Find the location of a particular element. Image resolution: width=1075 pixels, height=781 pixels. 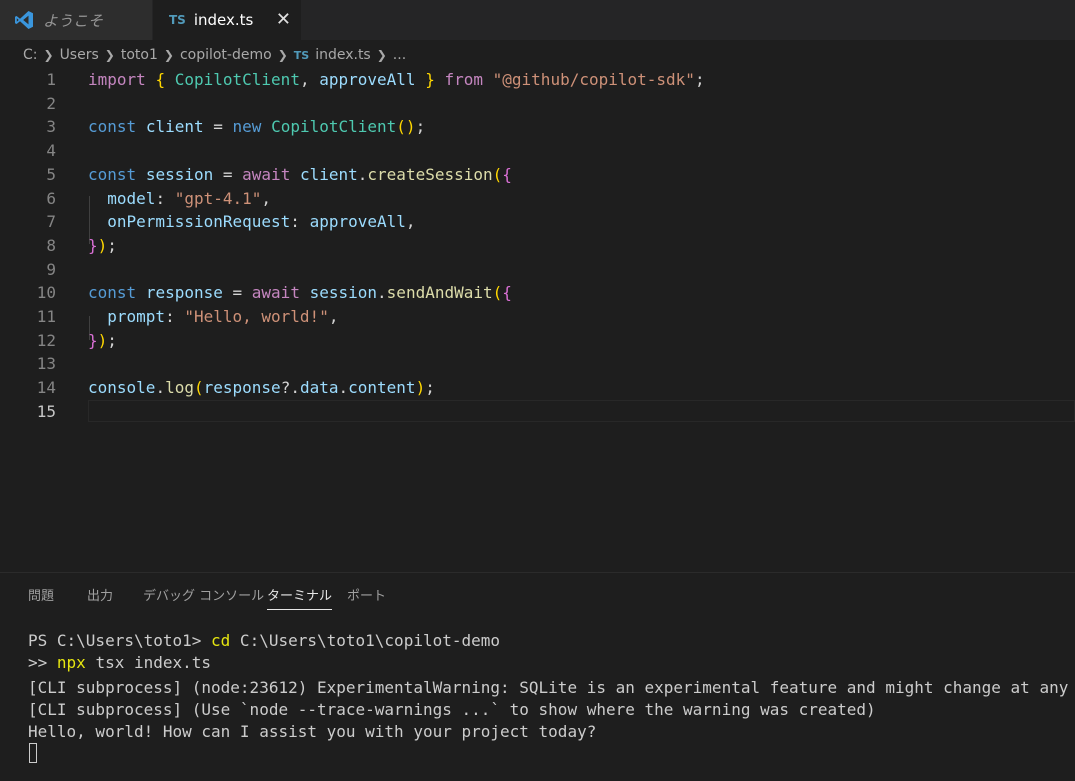

tab-index-ts-label: index.ts is located at coordinates (223, 20).